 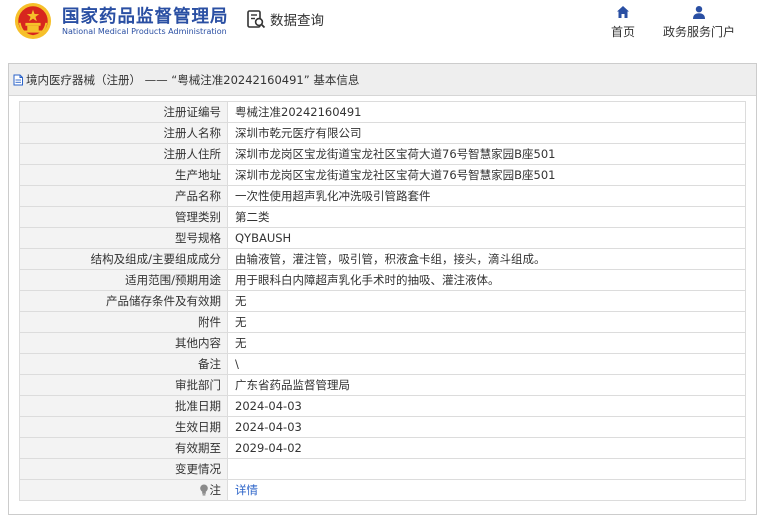 I want to click on field-value: 粤械注准20242160491, so click(x=486, y=112).